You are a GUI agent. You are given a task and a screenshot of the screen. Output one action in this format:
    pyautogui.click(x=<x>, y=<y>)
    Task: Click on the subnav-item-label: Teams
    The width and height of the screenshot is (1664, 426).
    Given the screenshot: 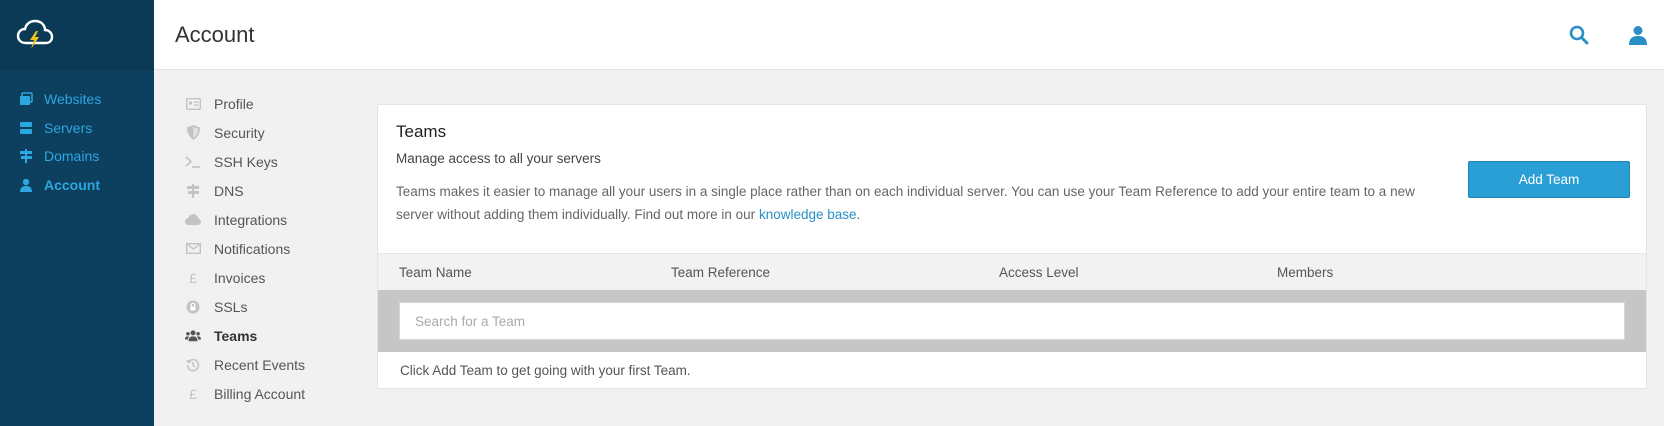 What is the action you would take?
    pyautogui.click(x=236, y=335)
    